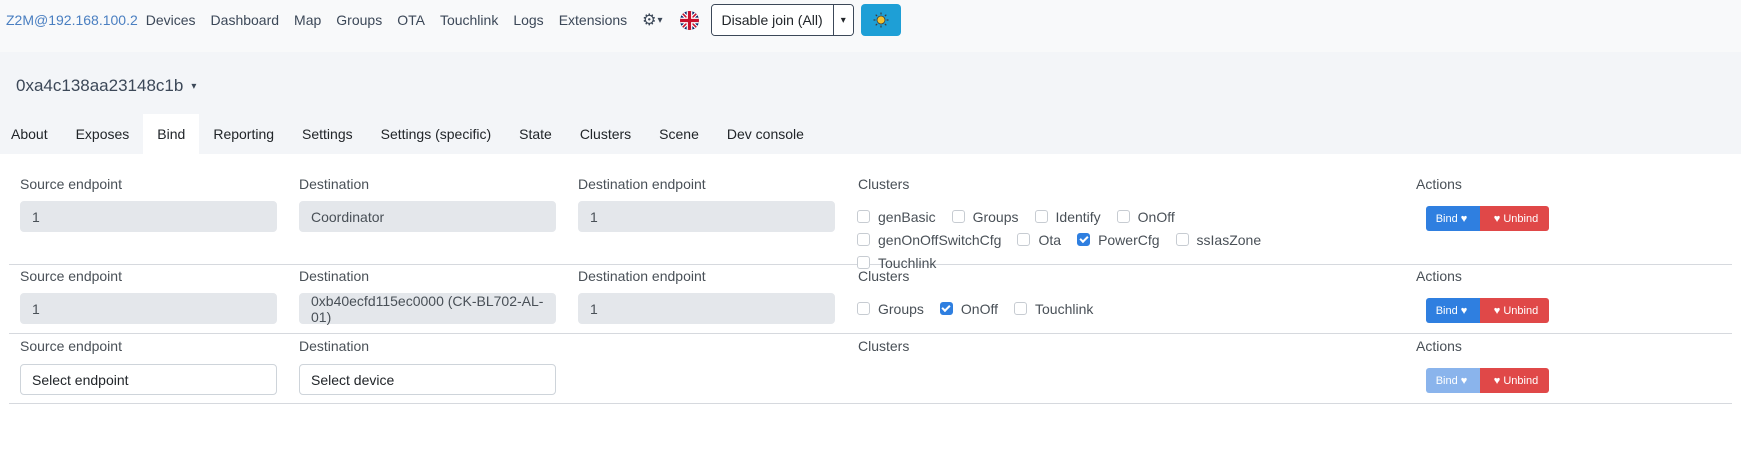 This screenshot has height=469, width=1741. Describe the element at coordinates (535, 134) in the screenshot. I see `tab-state: State` at that location.